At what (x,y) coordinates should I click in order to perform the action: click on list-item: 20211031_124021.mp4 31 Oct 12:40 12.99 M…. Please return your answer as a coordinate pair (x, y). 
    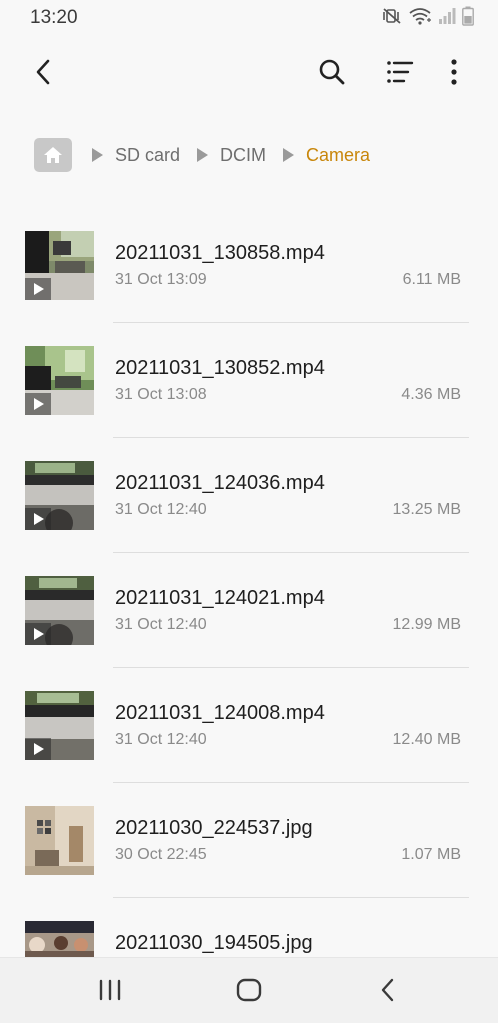
    Looking at the image, I should click on (249, 610).